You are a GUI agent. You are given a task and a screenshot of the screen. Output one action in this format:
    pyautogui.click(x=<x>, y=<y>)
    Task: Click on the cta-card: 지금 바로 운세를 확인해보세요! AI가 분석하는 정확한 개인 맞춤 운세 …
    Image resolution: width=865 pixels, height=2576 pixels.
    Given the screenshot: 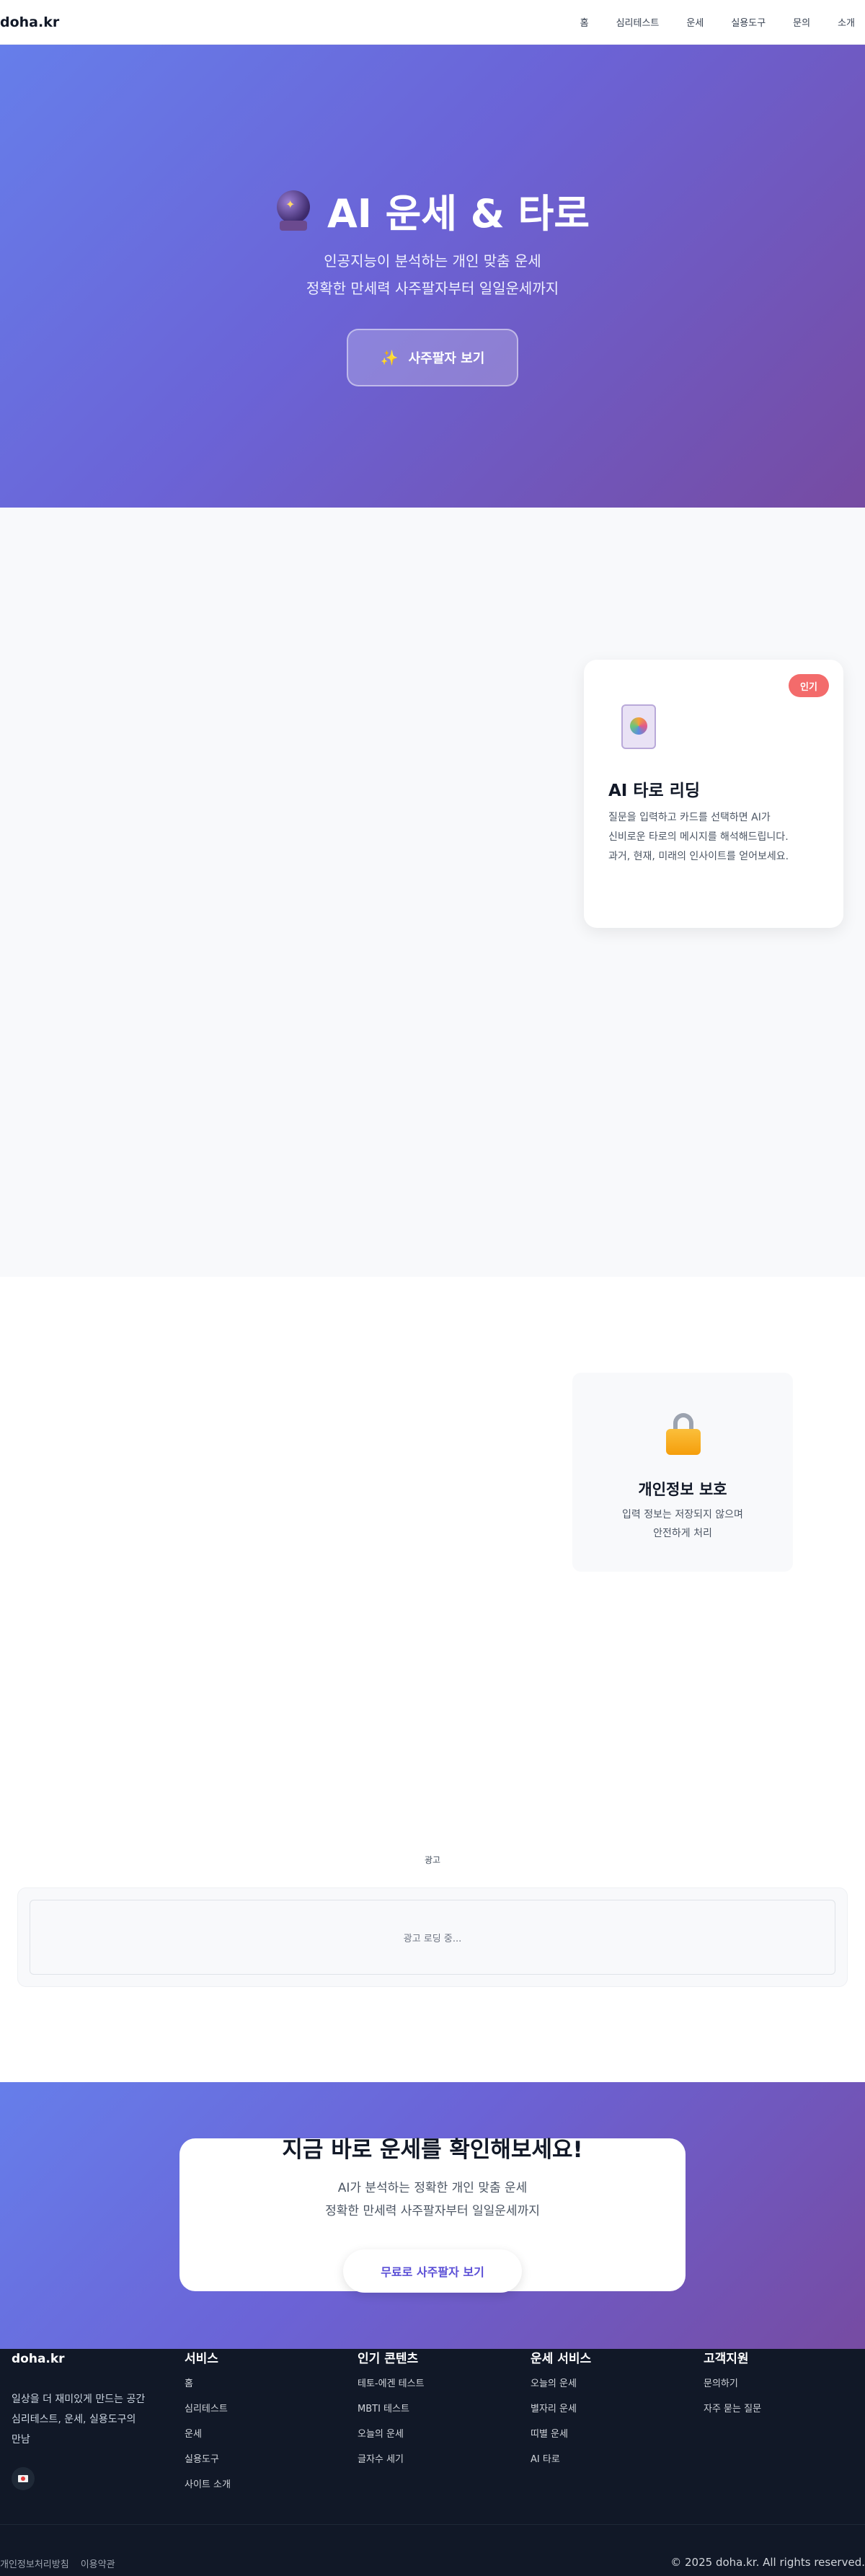 What is the action you would take?
    pyautogui.click(x=432, y=2215)
    